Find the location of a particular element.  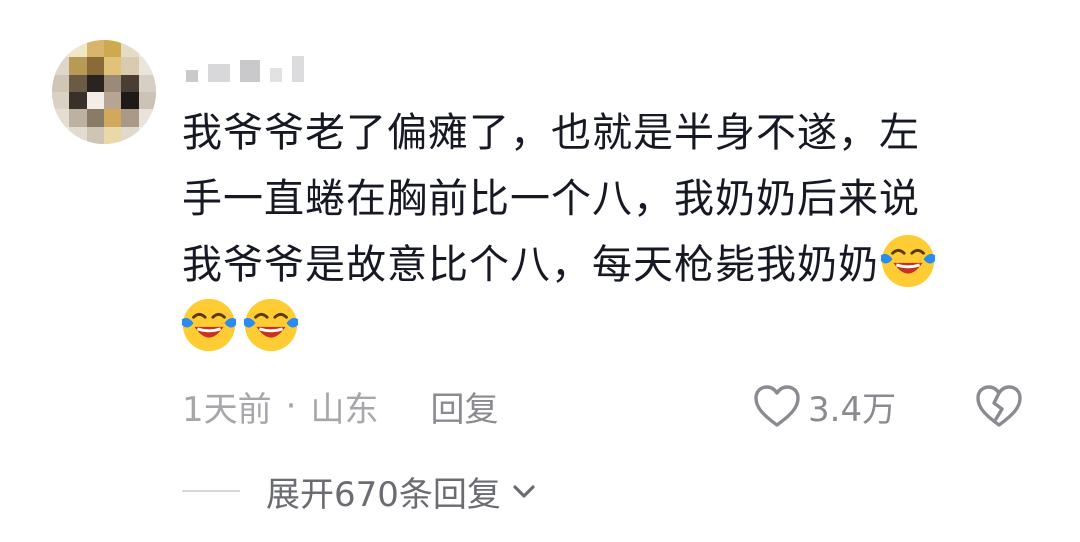

broken-heart-icon is located at coordinates (999, 406).